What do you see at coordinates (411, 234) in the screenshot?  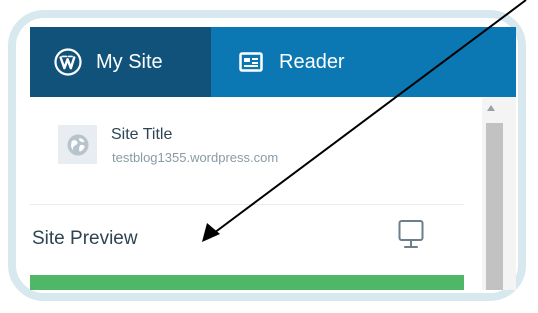 I see `monitor-icon` at bounding box center [411, 234].